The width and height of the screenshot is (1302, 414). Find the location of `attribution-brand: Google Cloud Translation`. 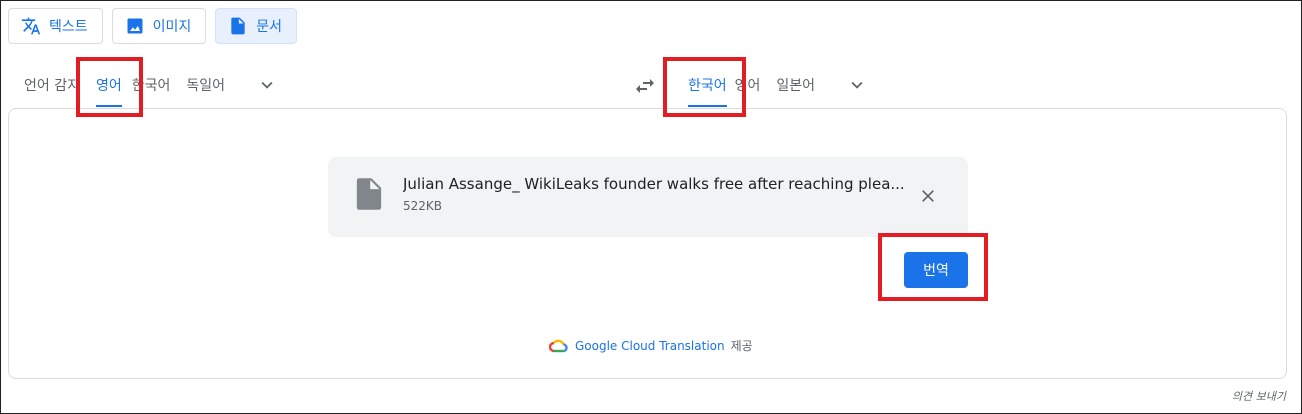

attribution-brand: Google Cloud Translation is located at coordinates (650, 346).